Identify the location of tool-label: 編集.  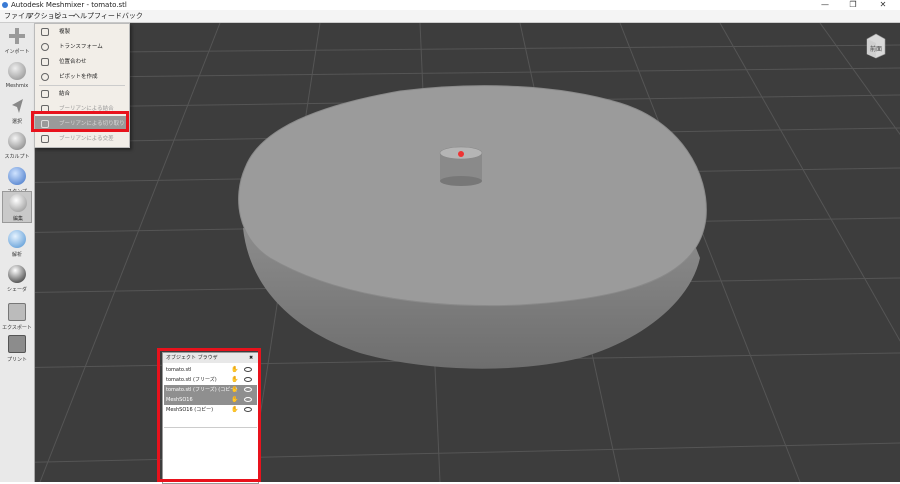
(17, 219).